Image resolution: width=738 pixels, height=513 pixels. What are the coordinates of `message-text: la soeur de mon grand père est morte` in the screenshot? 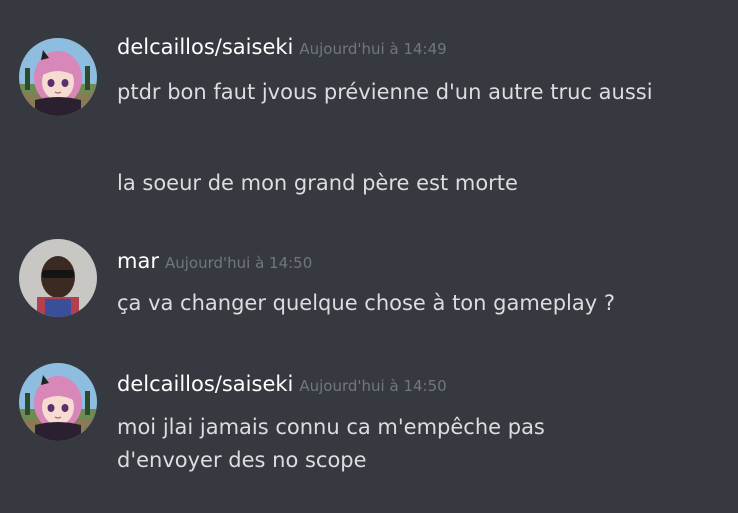 It's located at (317, 183).